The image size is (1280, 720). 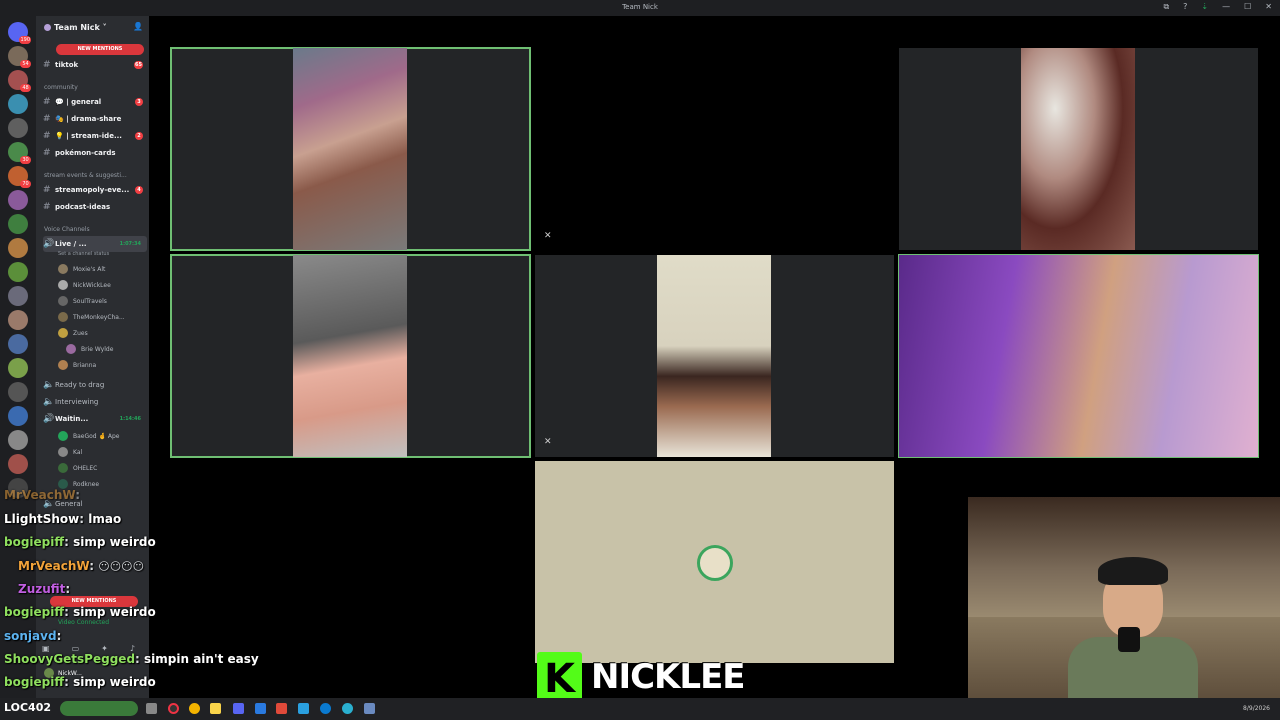 I want to click on channel-general: # 💬 | general 3, so click(x=95, y=102).